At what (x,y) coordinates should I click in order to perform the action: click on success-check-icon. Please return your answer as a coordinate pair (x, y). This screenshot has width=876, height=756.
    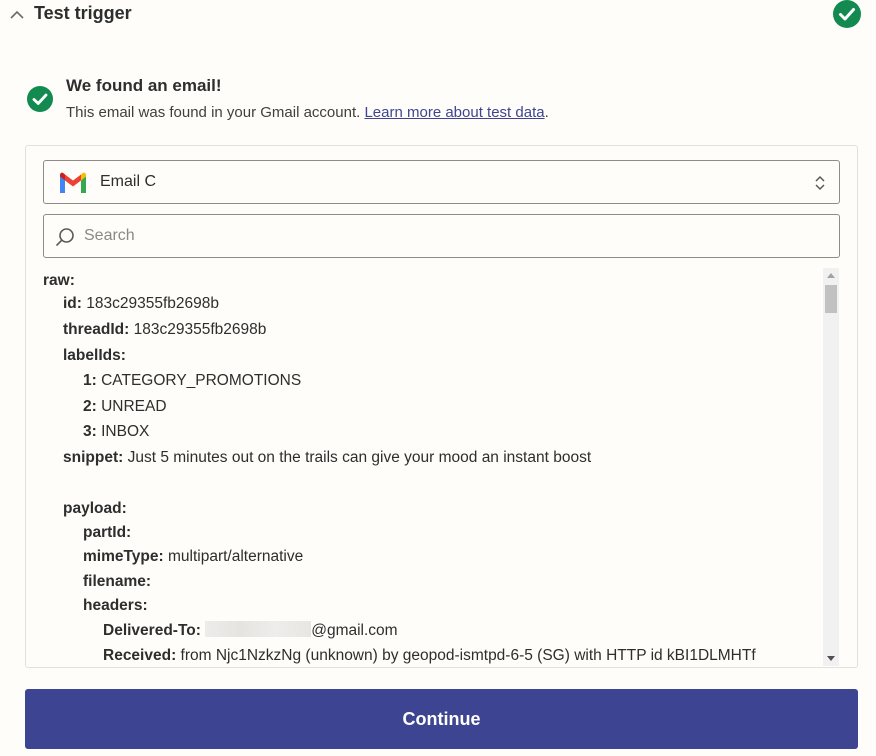
    Looking at the image, I should click on (40, 99).